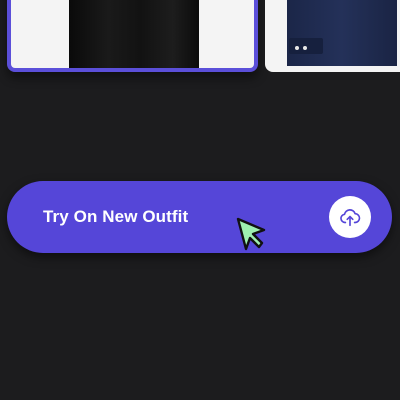  I want to click on navy-jacket-image, so click(342, 33).